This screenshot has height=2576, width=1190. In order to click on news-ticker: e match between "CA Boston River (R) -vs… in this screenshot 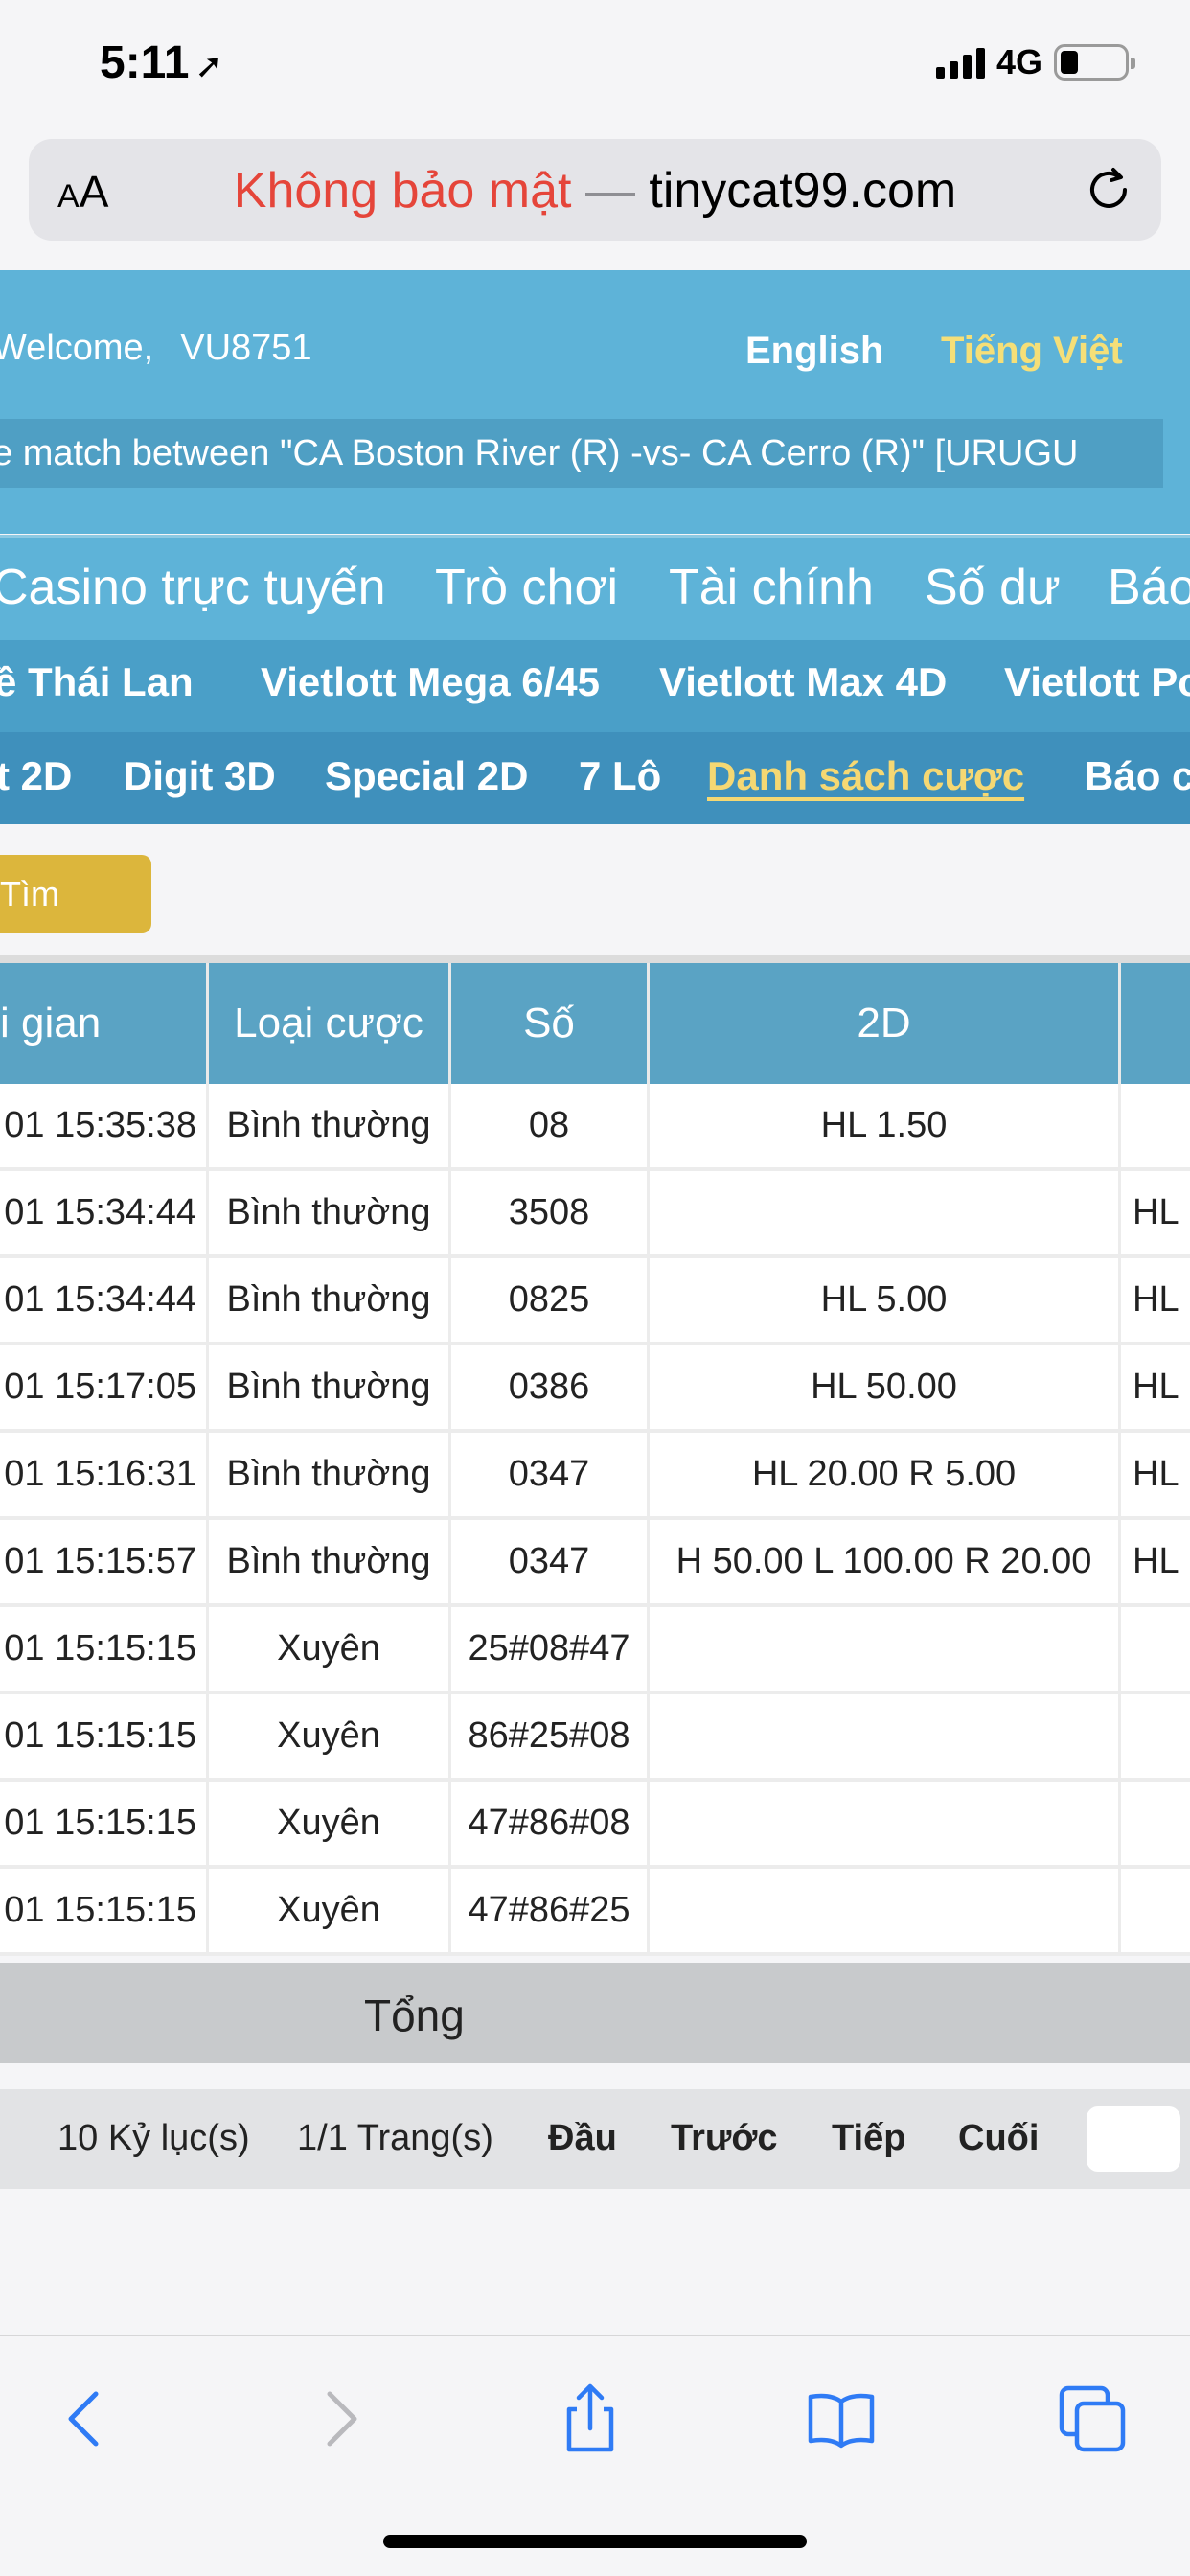, I will do `click(581, 453)`.